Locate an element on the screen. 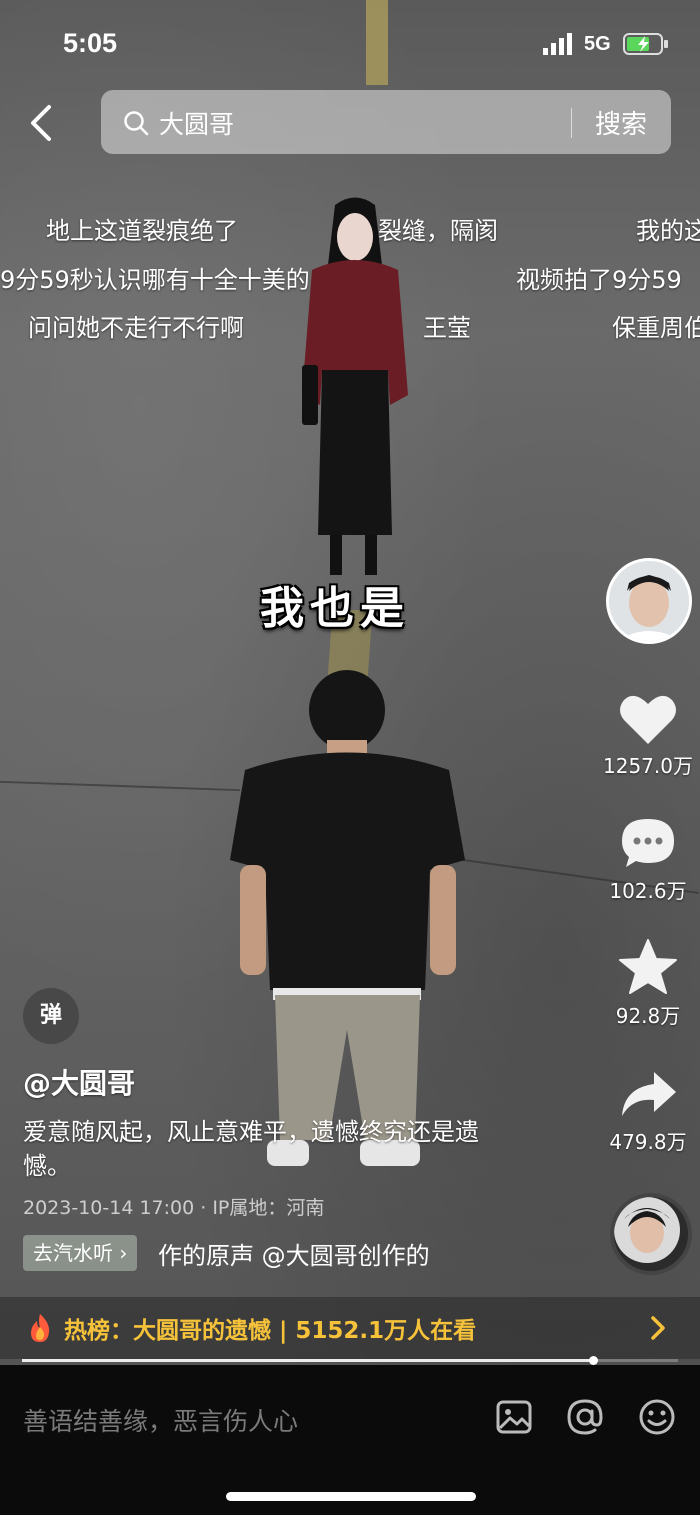  like-button: 1257.0万 is located at coordinates (646, 734).